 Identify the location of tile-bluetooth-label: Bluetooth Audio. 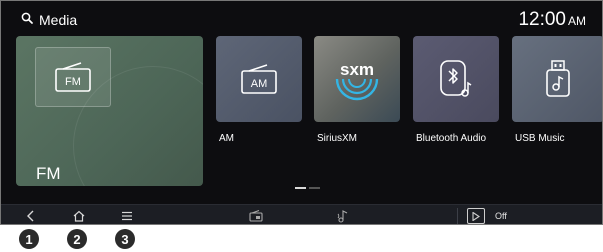
(451, 138).